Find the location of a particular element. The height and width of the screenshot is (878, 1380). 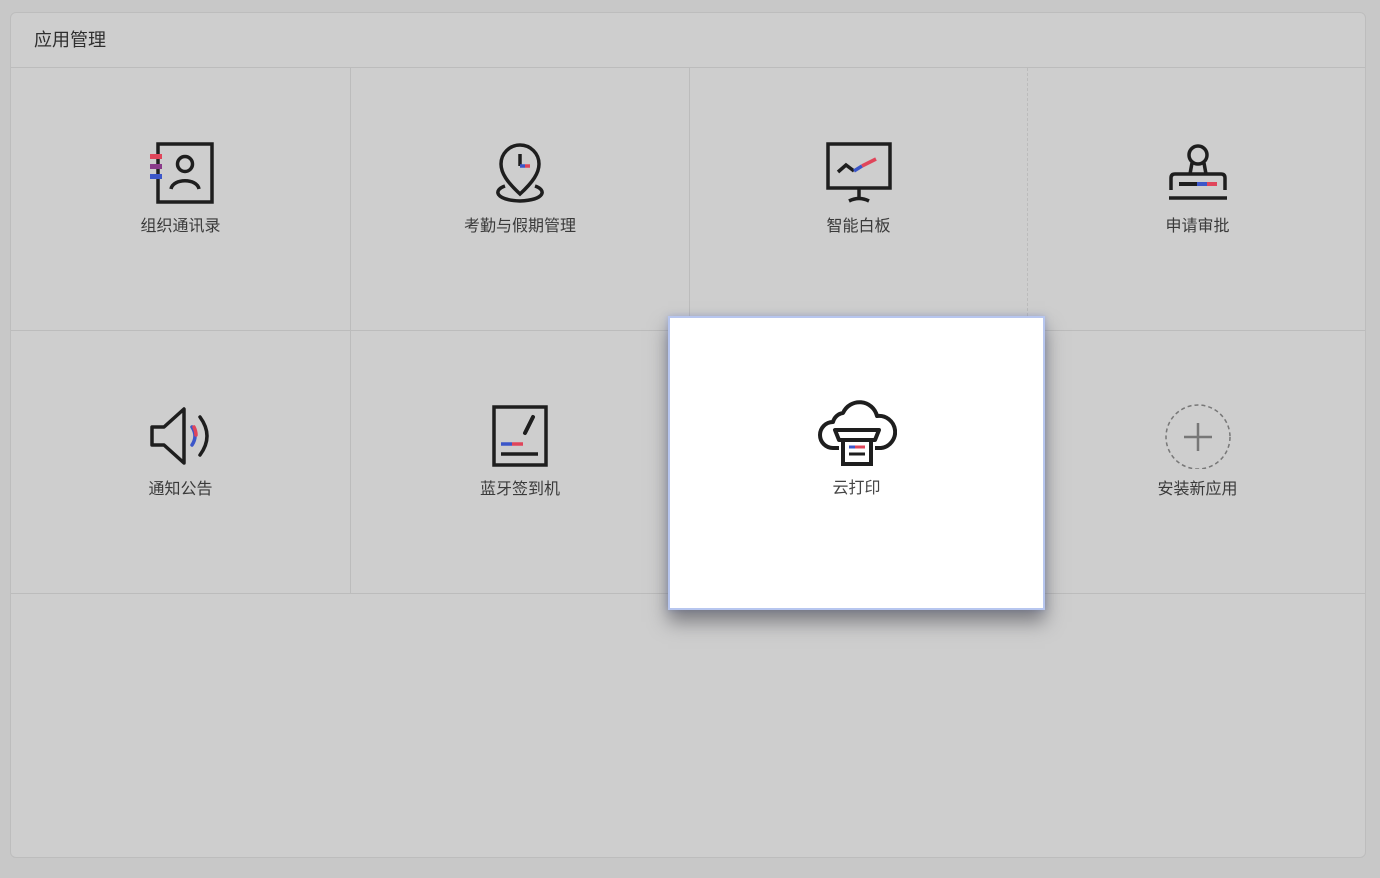

dragging-app-tile-cloud-print: 云打印 is located at coordinates (856, 463).